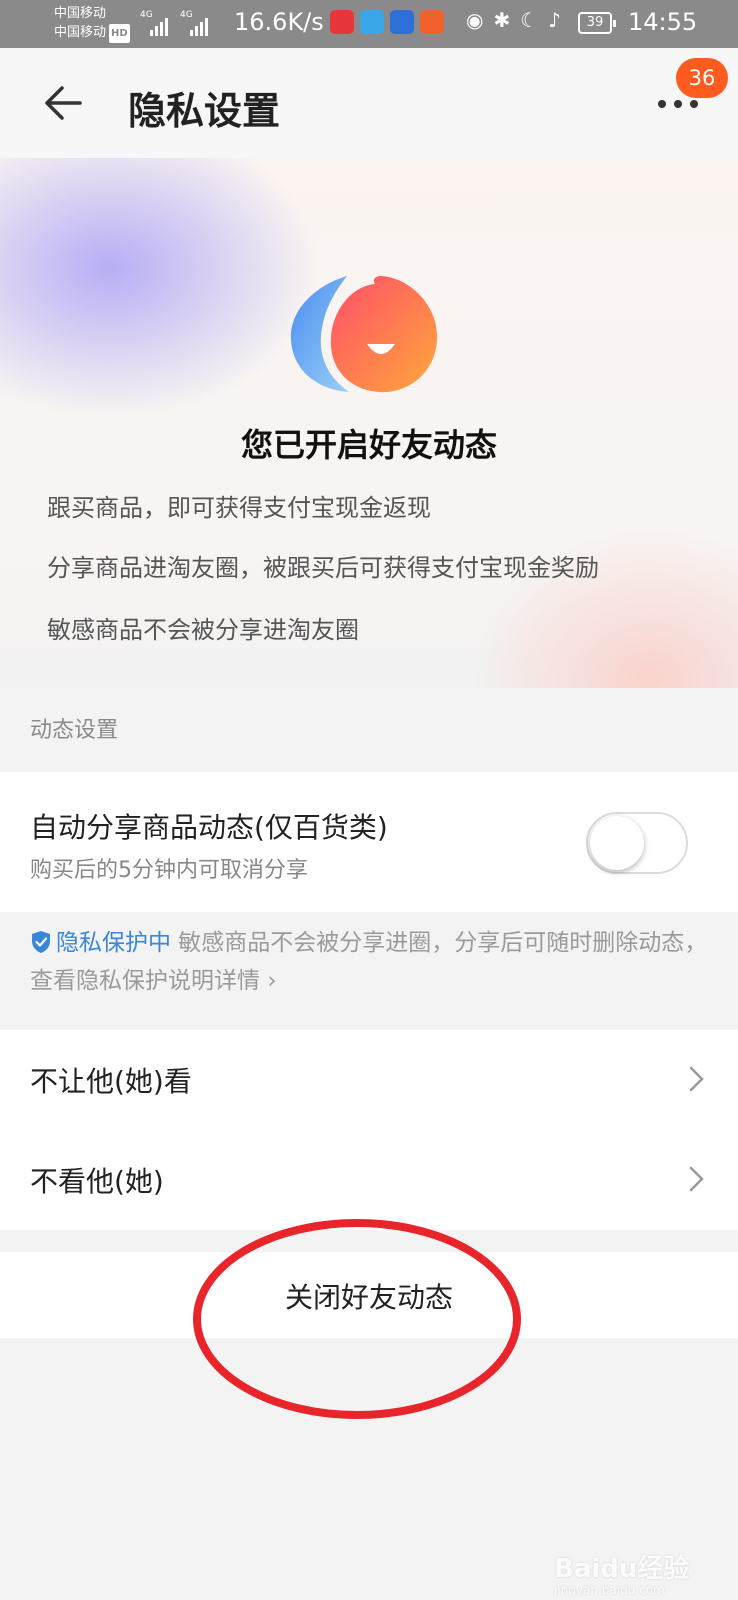 The height and width of the screenshot is (1600, 738). Describe the element at coordinates (111, 1081) in the screenshot. I see `list-item-label: 不让他(她)看` at that location.